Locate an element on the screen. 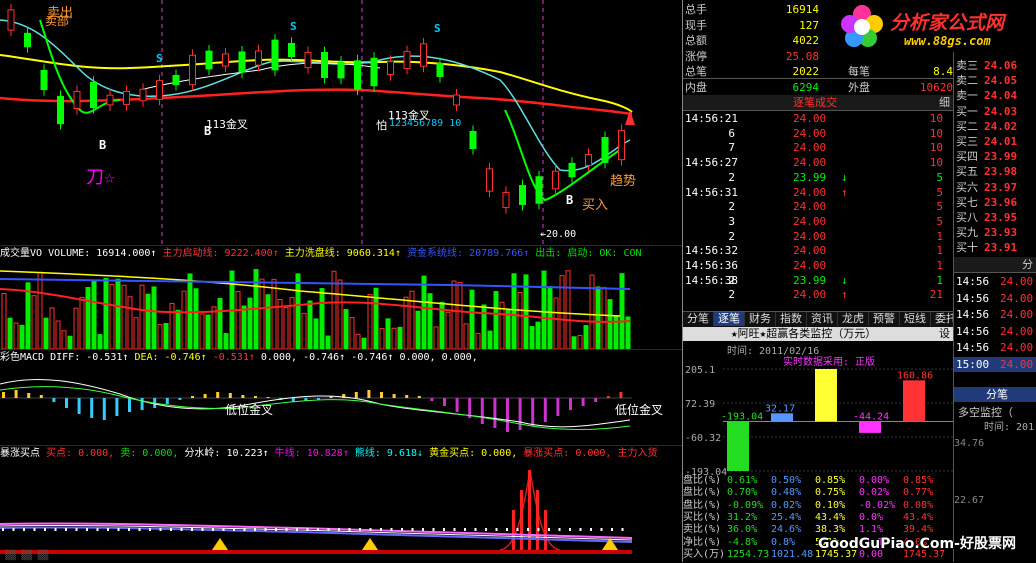 Image resolution: width=1036 pixels, height=563 pixels. tab-zhubi: 逐笔 is located at coordinates (729, 319).